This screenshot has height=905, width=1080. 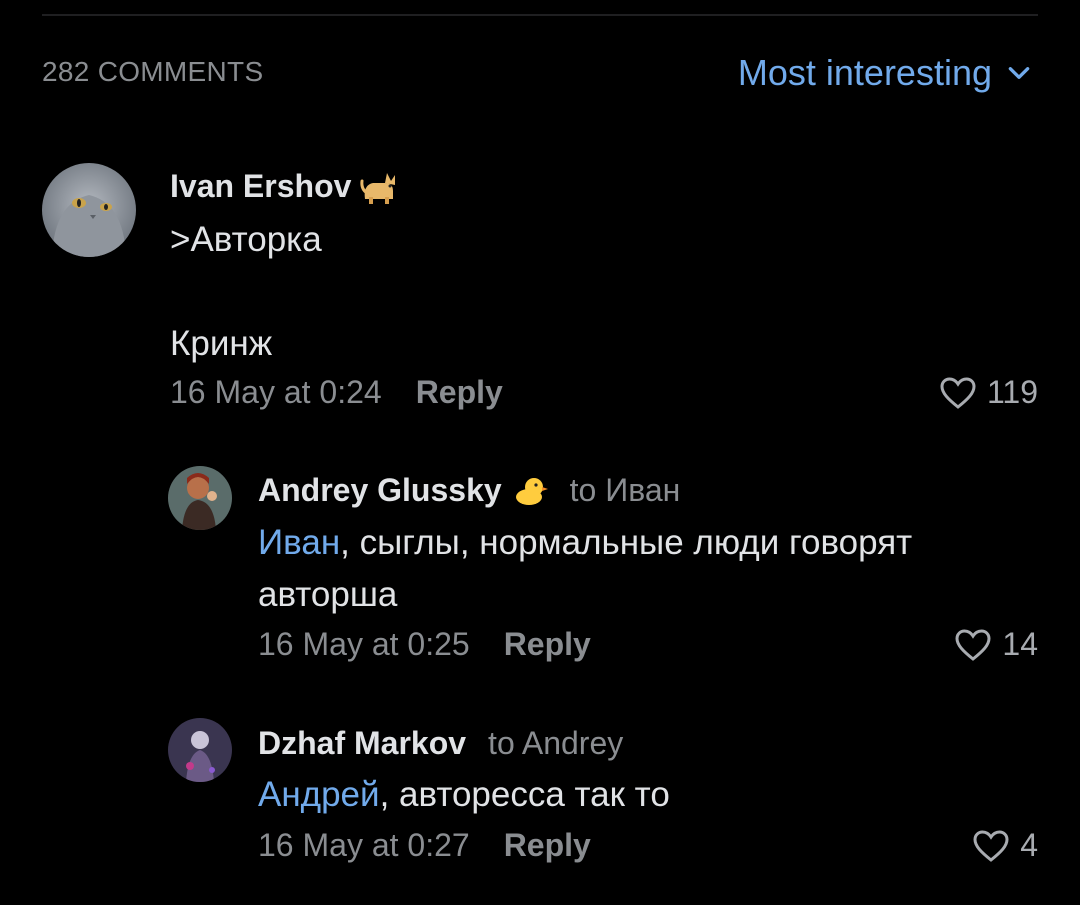 I want to click on like-button: 14, so click(x=996, y=644).